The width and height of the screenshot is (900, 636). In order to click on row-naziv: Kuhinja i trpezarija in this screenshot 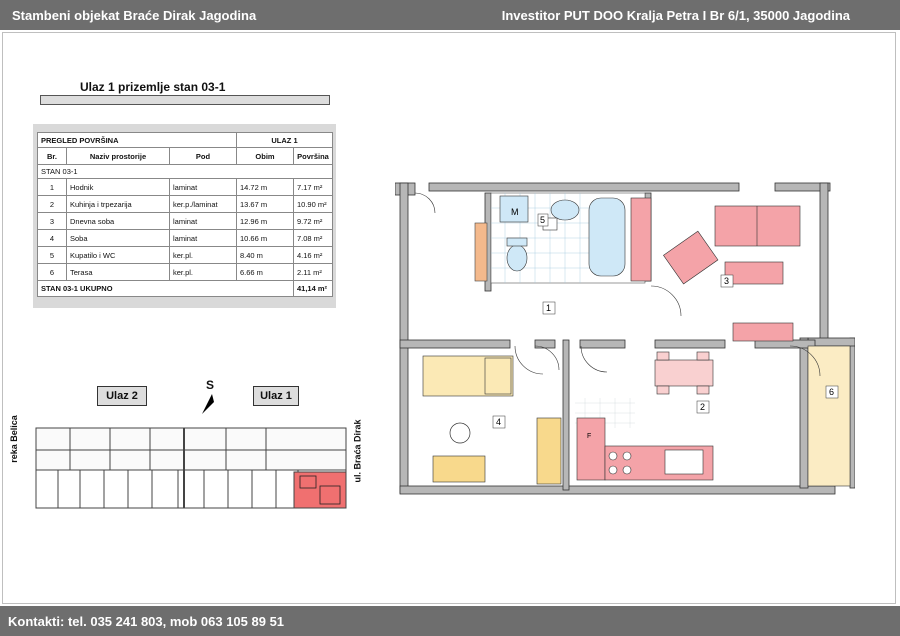, I will do `click(118, 204)`.